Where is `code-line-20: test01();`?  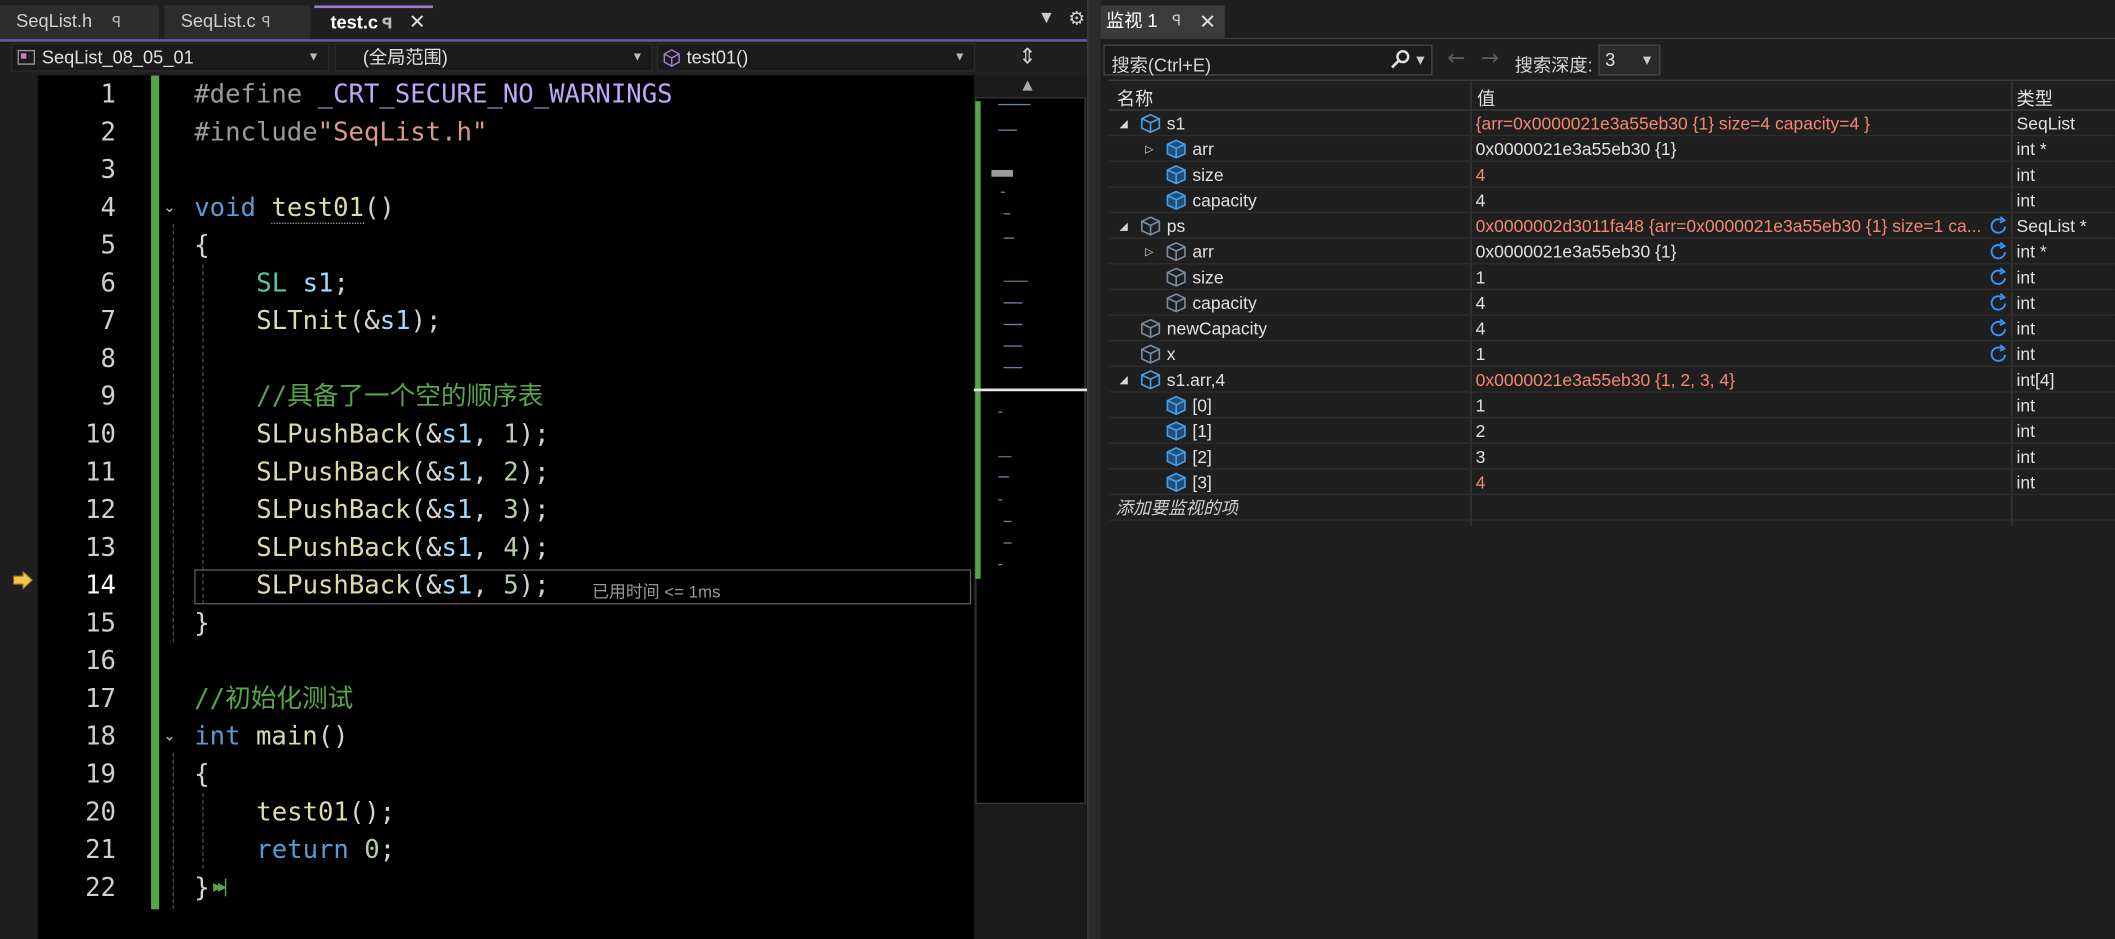 code-line-20: test01(); is located at coordinates (325, 812).